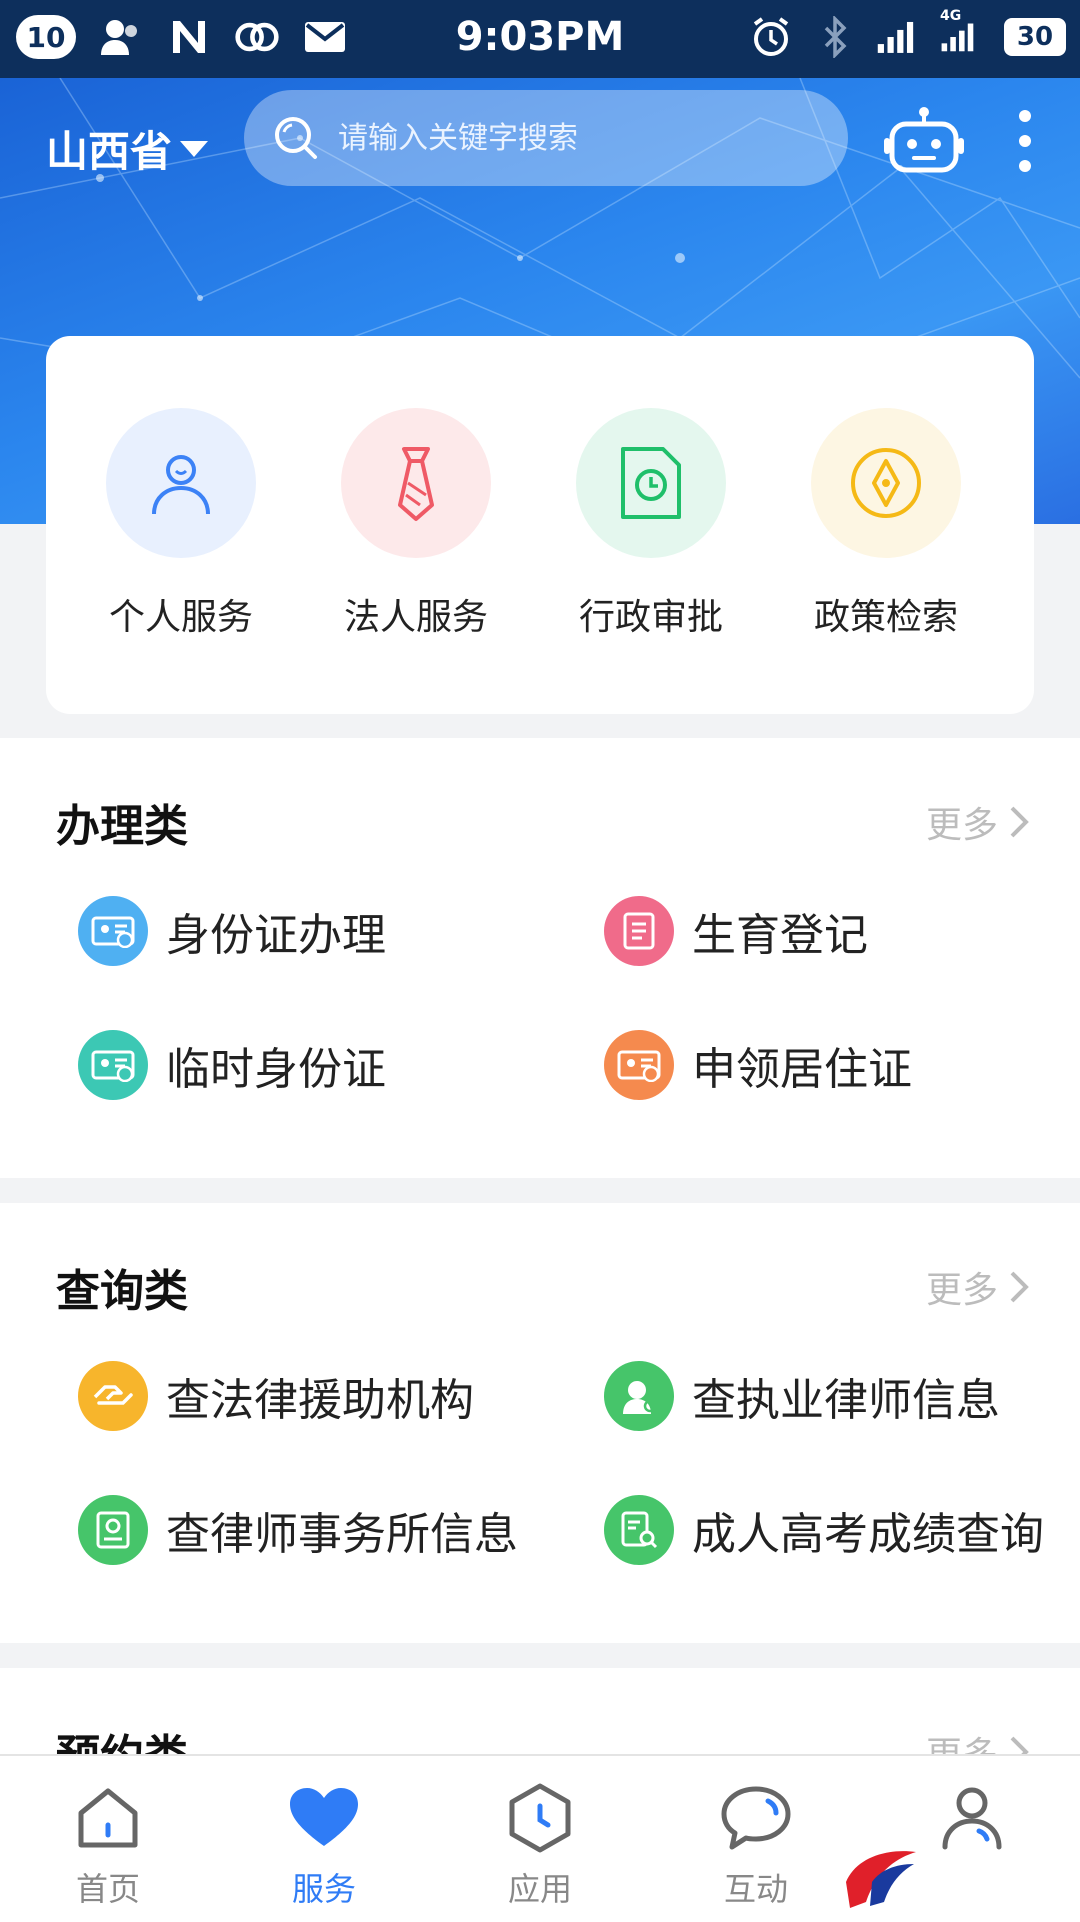 The width and height of the screenshot is (1080, 1922). Describe the element at coordinates (181, 483) in the screenshot. I see `person-icon` at that location.